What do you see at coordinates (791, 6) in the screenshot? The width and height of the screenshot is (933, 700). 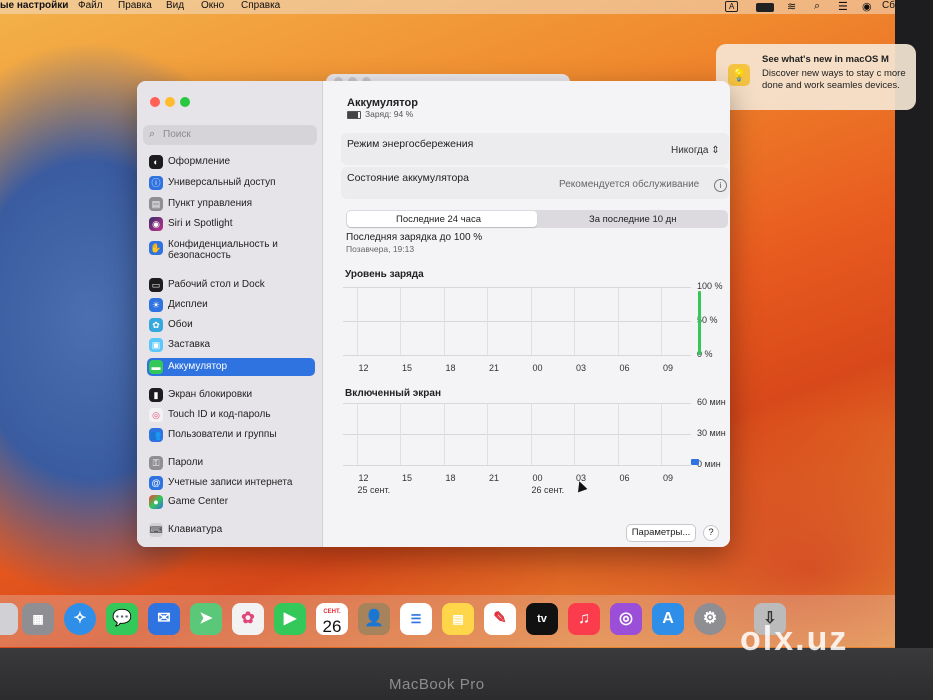 I see `wifi-icon: ≋` at bounding box center [791, 6].